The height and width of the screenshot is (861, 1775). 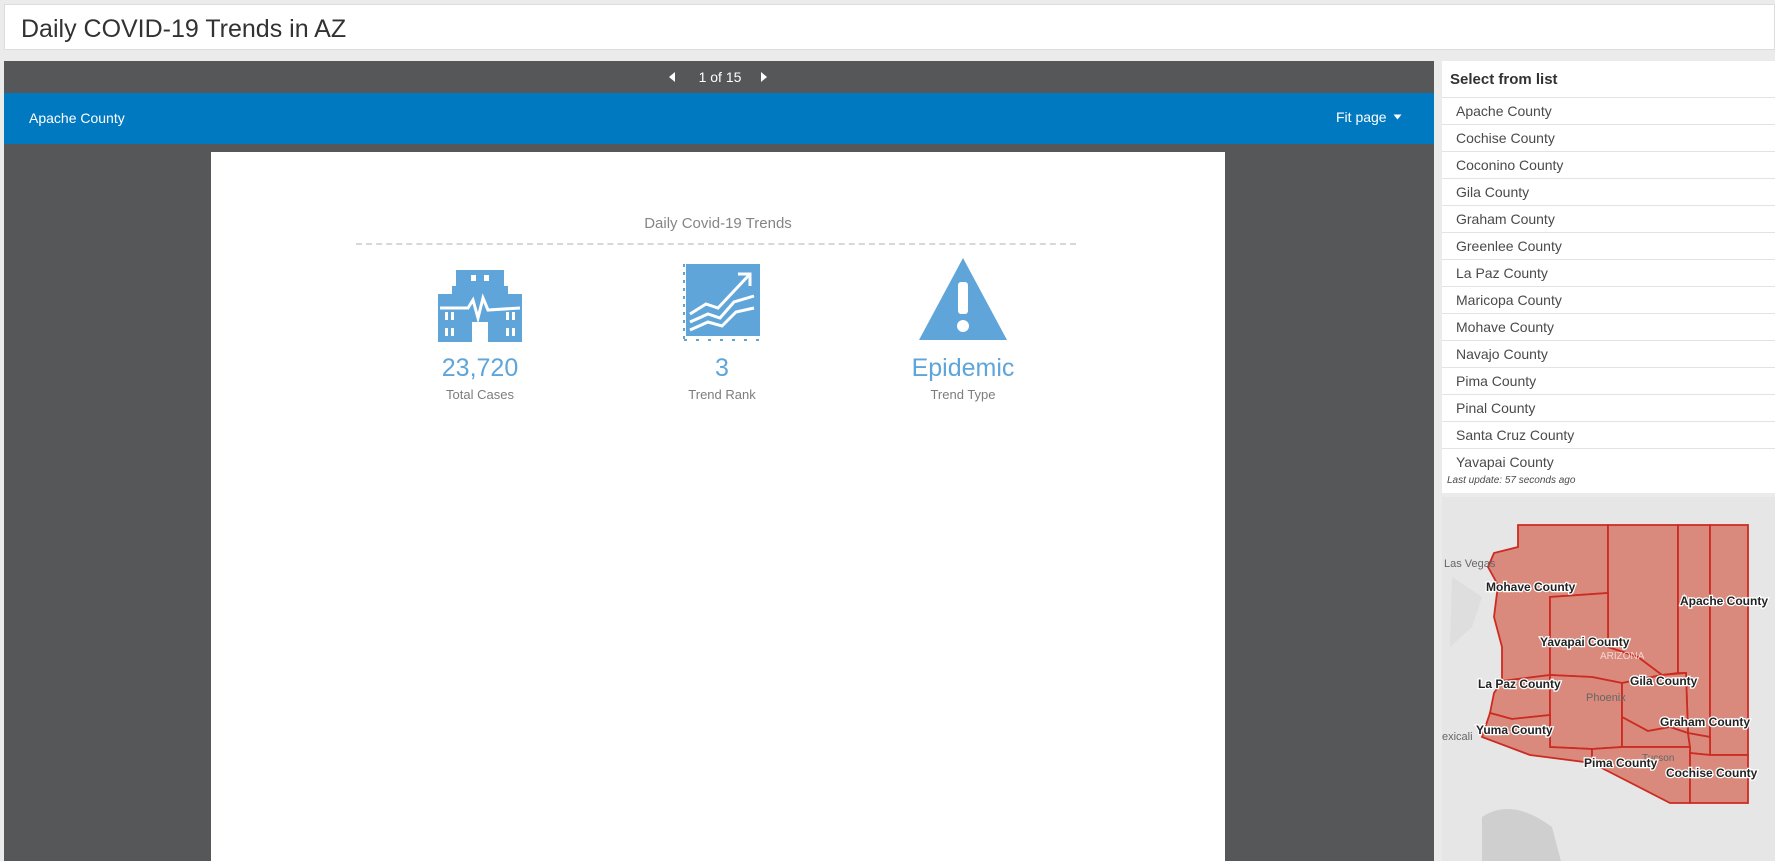 I want to click on fit-page-label: Fit page, so click(x=1361, y=117).